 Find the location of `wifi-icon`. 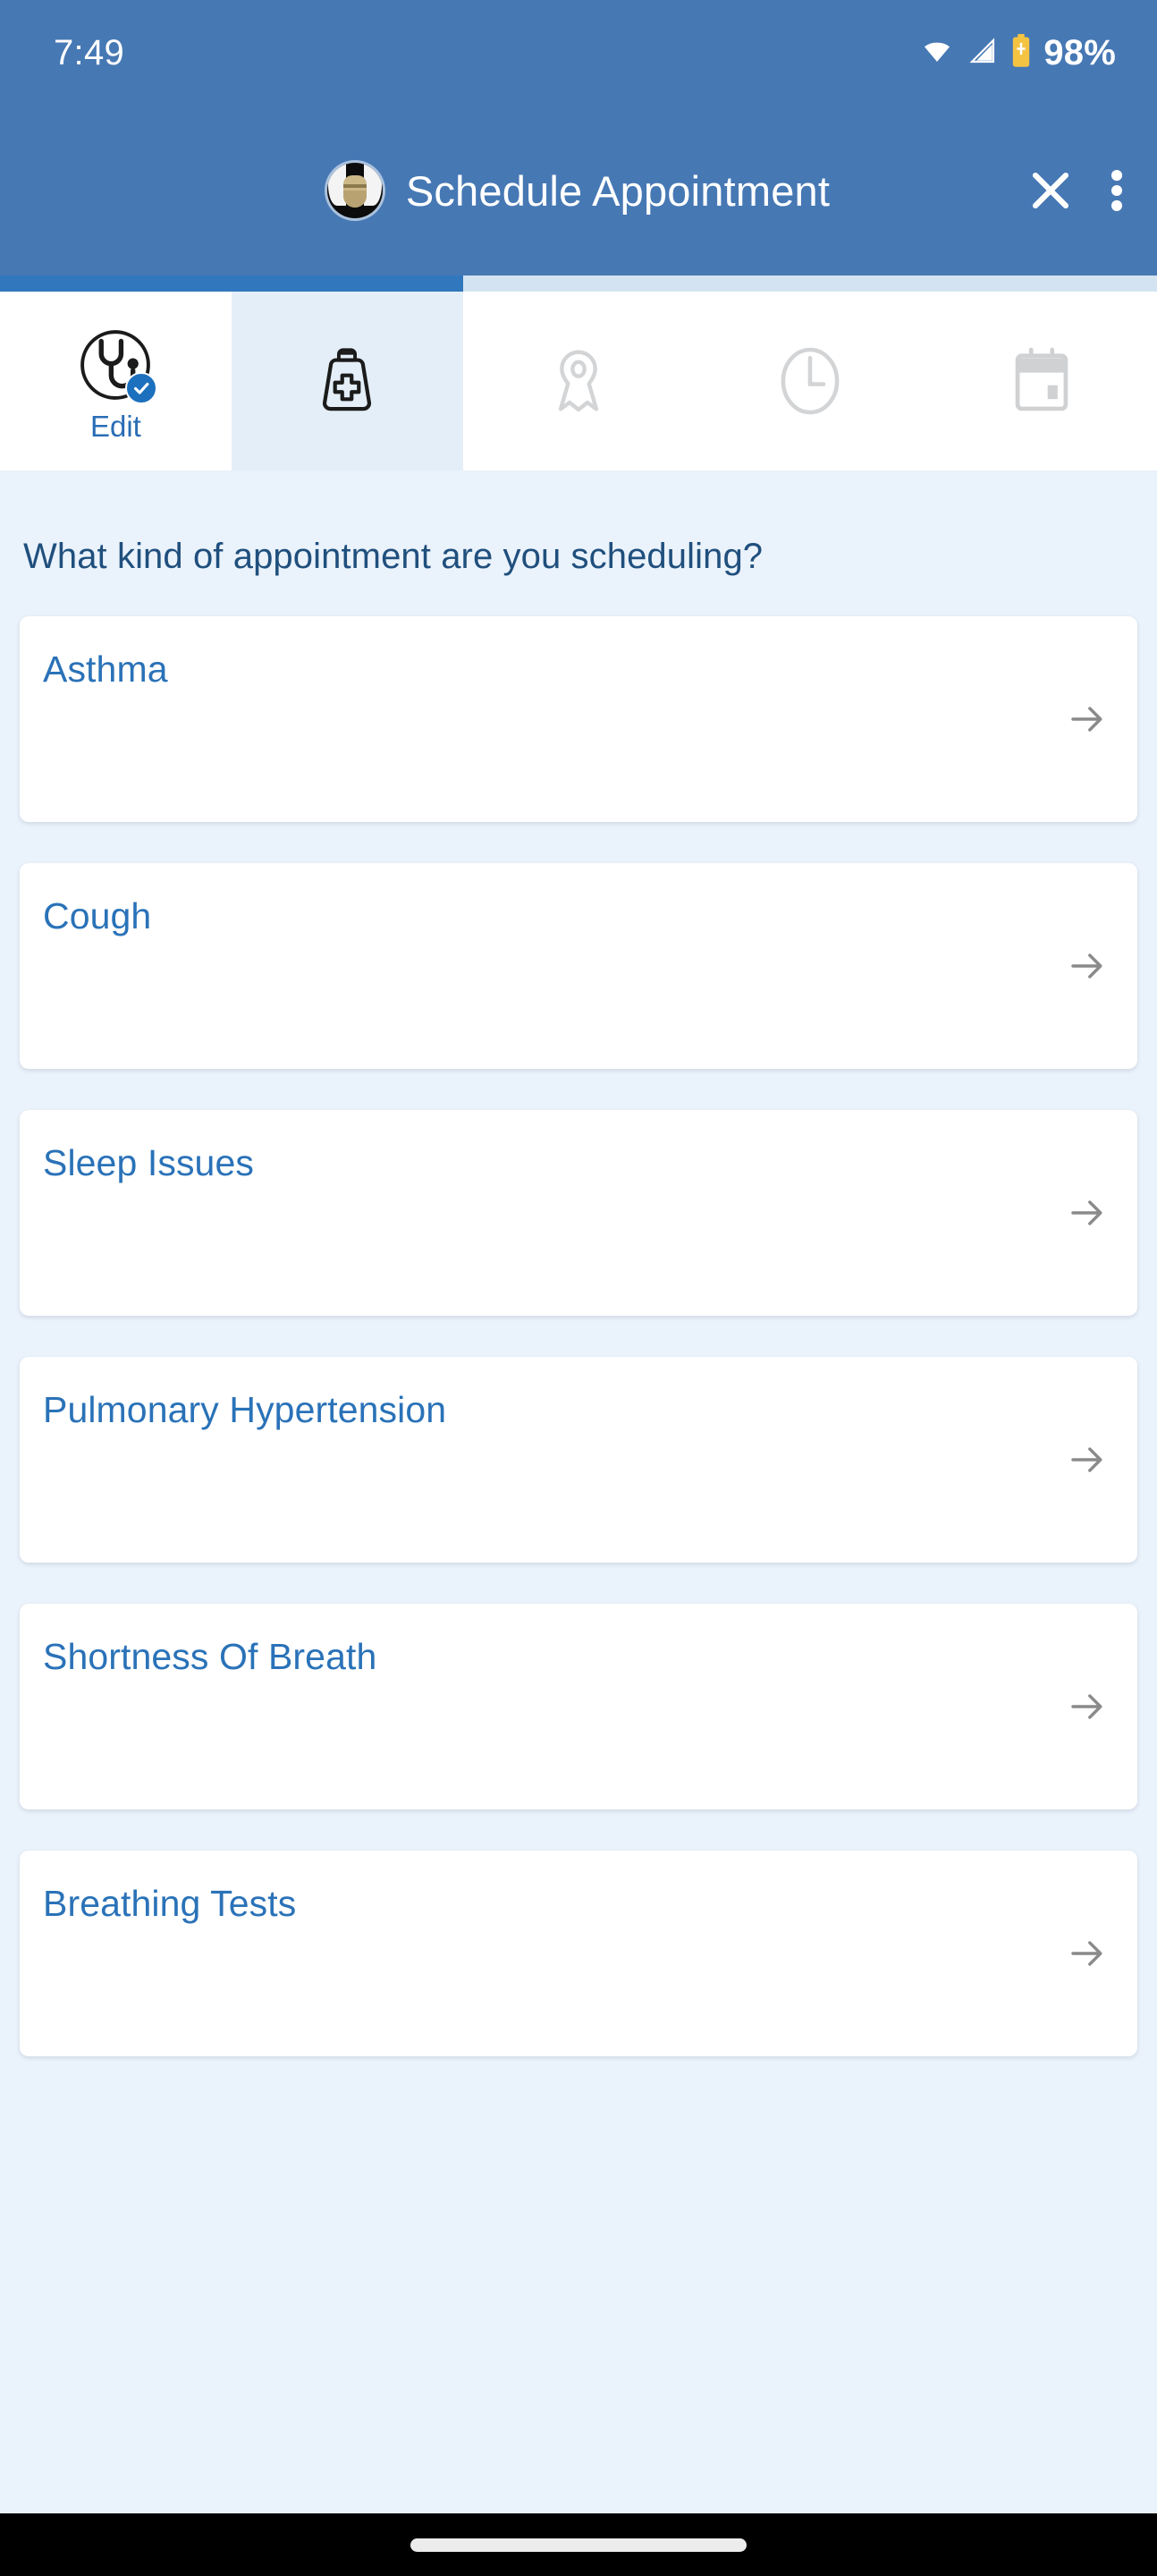

wifi-icon is located at coordinates (937, 53).